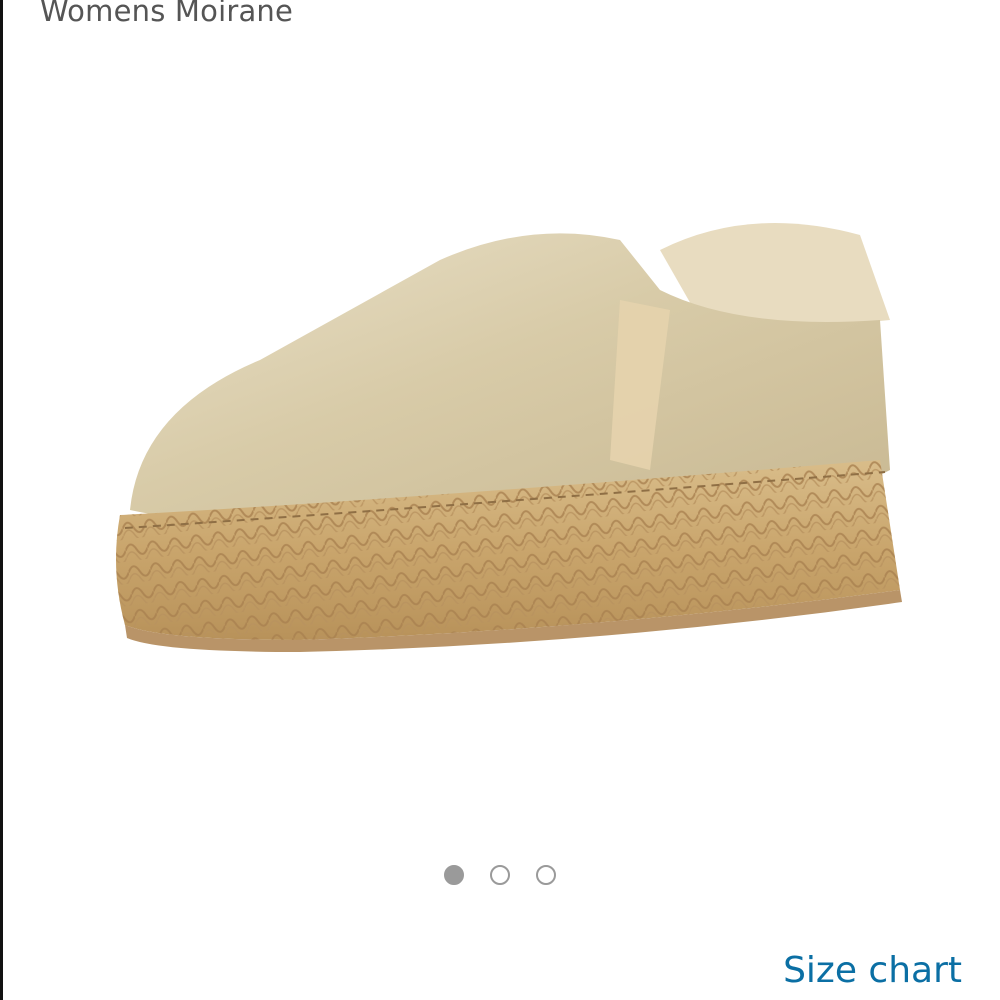  What do you see at coordinates (167, 14) in the screenshot?
I see `product-title: Womens Moirane` at bounding box center [167, 14].